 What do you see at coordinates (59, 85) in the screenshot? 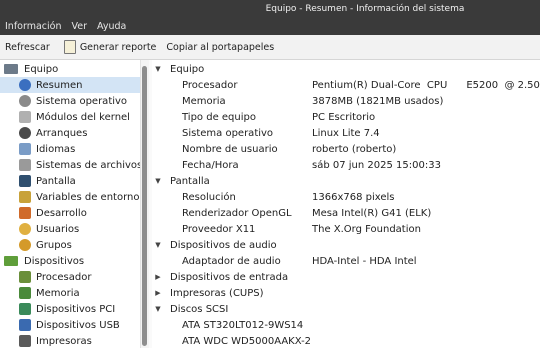
I see `sidebar-item-label: Resumen` at bounding box center [59, 85].